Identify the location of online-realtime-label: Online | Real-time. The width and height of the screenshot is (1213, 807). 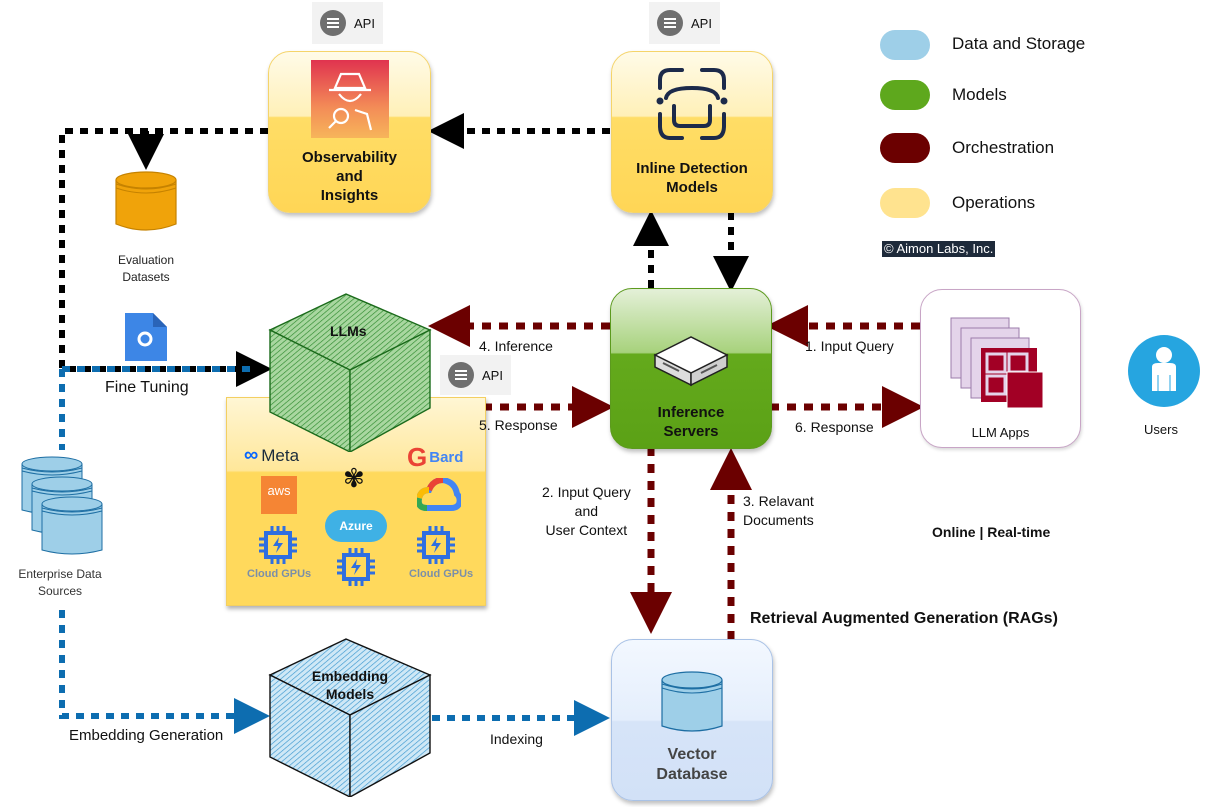
(991, 532).